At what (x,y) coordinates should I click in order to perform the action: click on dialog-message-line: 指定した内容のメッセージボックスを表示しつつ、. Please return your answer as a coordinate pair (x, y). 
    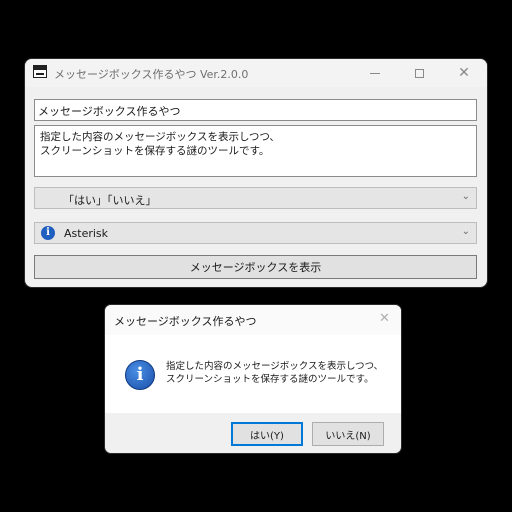
    Looking at the image, I should click on (275, 366).